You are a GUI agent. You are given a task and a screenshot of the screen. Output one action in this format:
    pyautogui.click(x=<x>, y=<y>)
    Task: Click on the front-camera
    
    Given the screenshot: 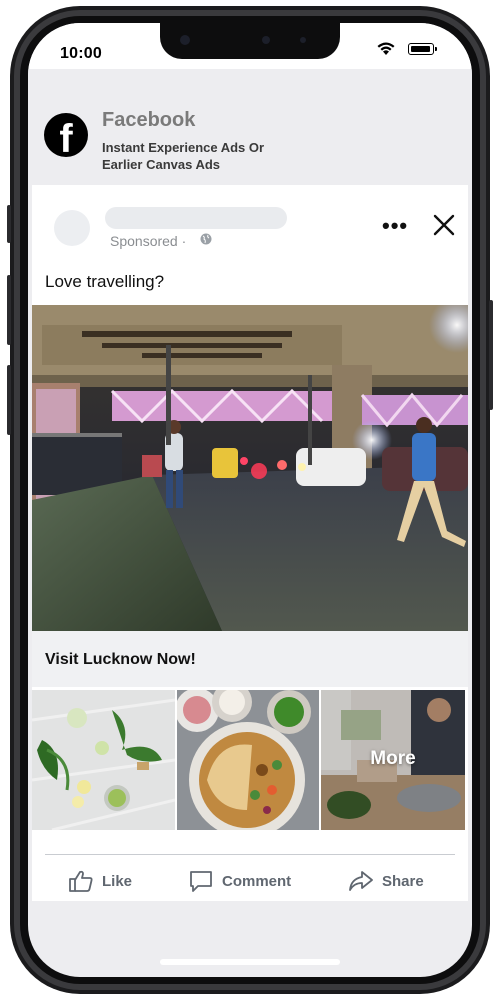 What is the action you would take?
    pyautogui.click(x=185, y=40)
    